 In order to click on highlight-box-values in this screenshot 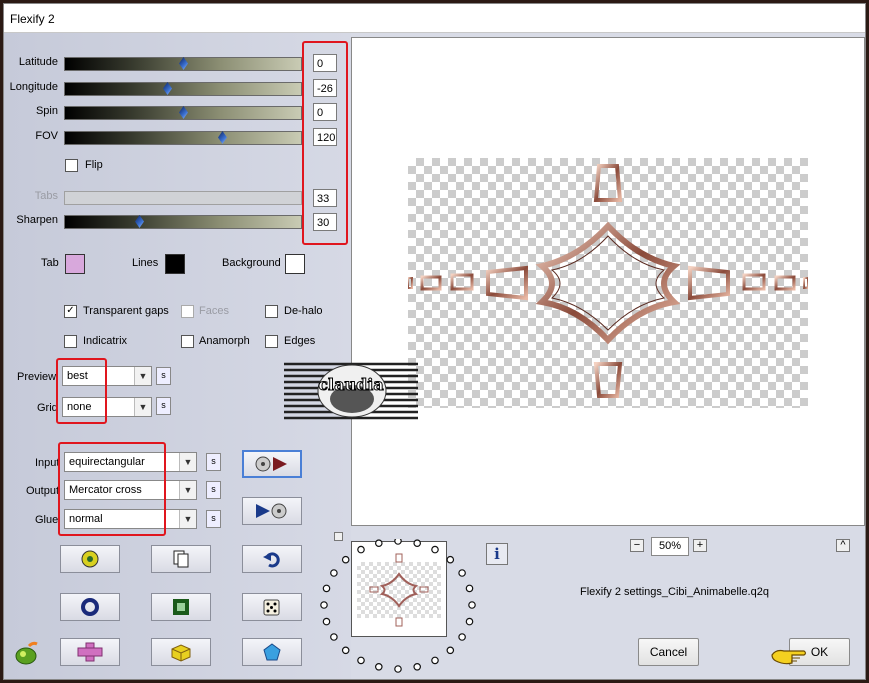, I will do `click(325, 143)`.